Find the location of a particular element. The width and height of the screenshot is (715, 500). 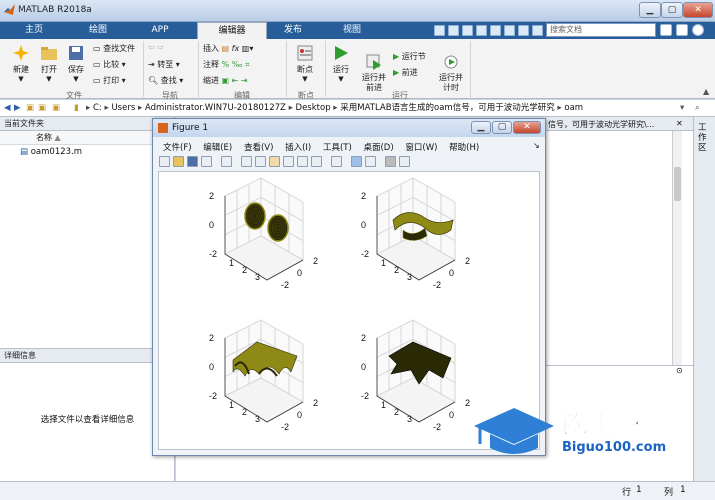

link-plot-icon is located at coordinates (336, 161).